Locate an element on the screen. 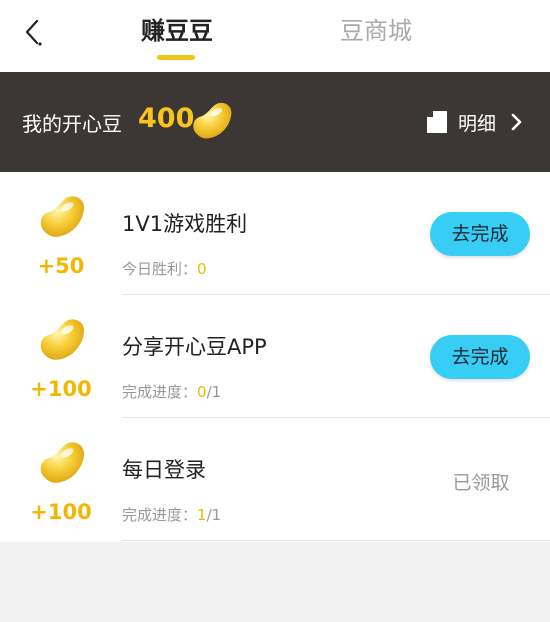 The width and height of the screenshot is (550, 622). task-title: 1V1游戏胜利 is located at coordinates (185, 224).